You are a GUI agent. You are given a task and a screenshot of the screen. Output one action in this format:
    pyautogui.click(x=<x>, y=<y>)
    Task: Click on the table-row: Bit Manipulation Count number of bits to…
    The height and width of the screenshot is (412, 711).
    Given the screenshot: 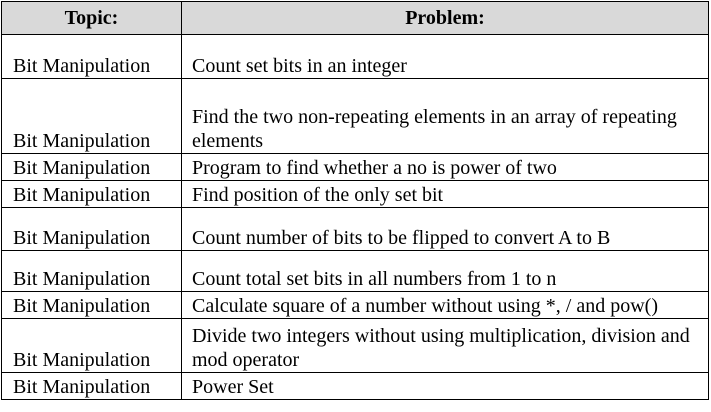 What is the action you would take?
    pyautogui.click(x=355, y=229)
    